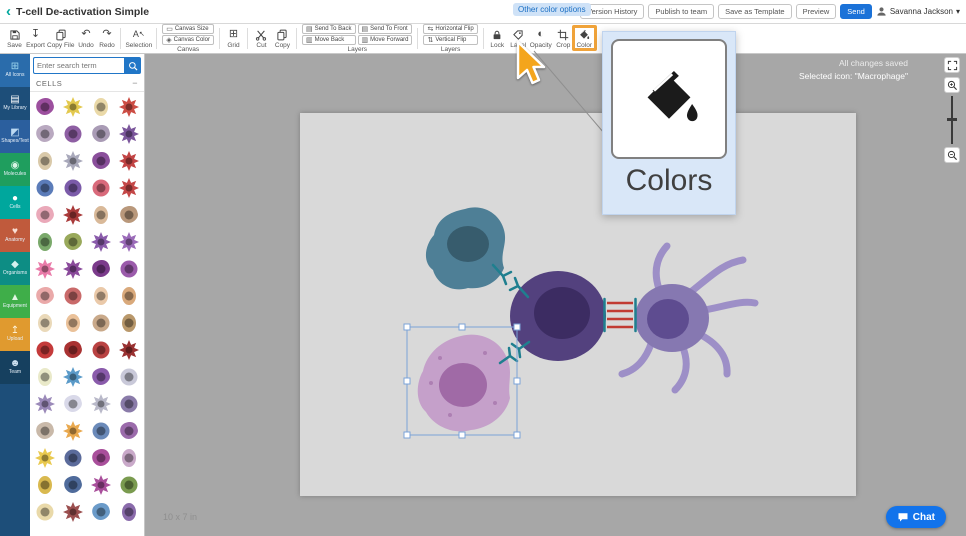 The image size is (966, 536). Describe the element at coordinates (541, 38) in the screenshot. I see `opacity-button: ◐ Opacity` at that location.